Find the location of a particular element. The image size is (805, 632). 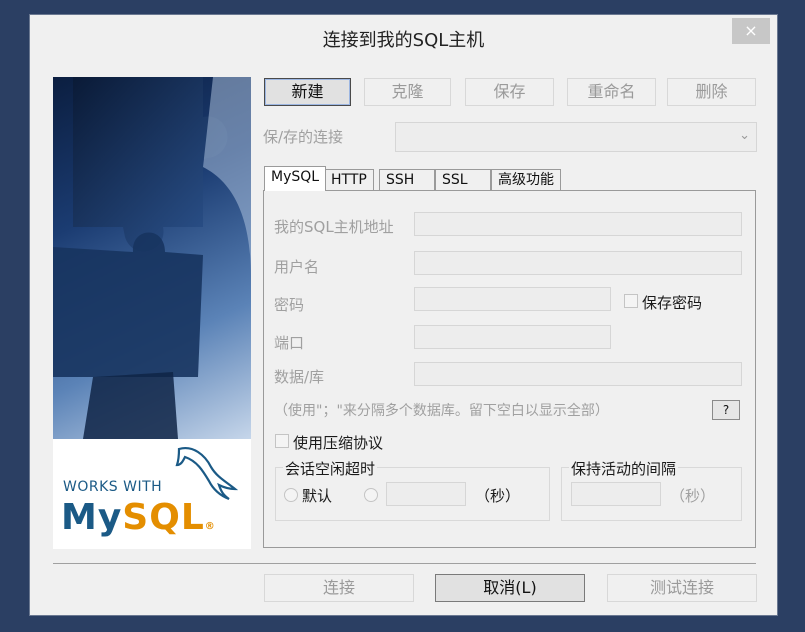

tab-http: HTTP is located at coordinates (349, 180).